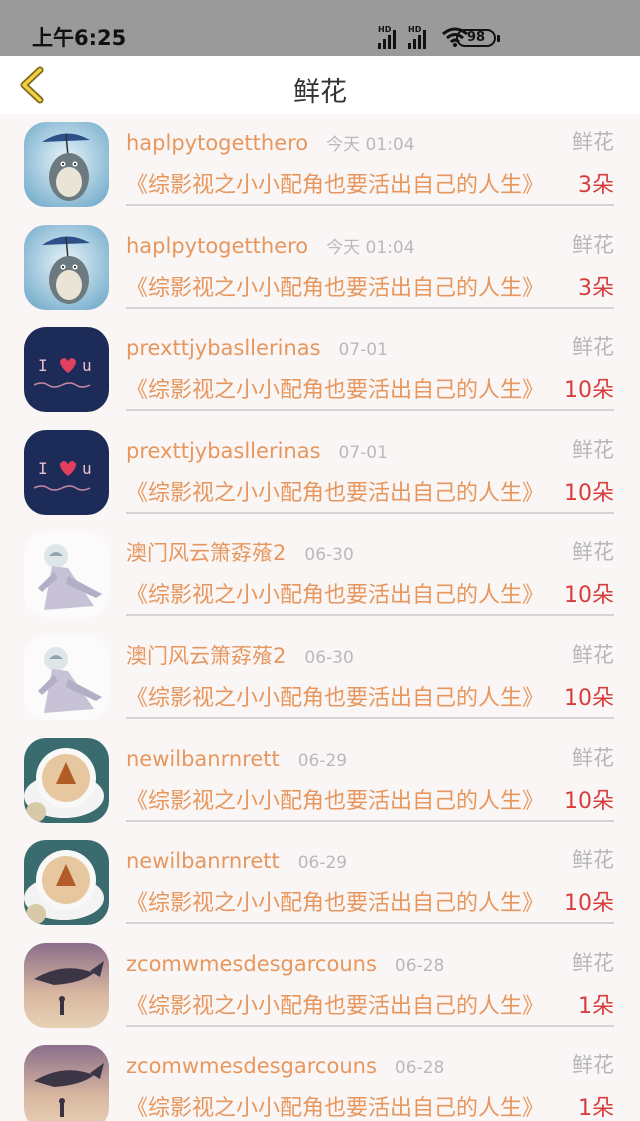  What do you see at coordinates (405, 37) in the screenshot?
I see `signal-icons: HD HD` at bounding box center [405, 37].